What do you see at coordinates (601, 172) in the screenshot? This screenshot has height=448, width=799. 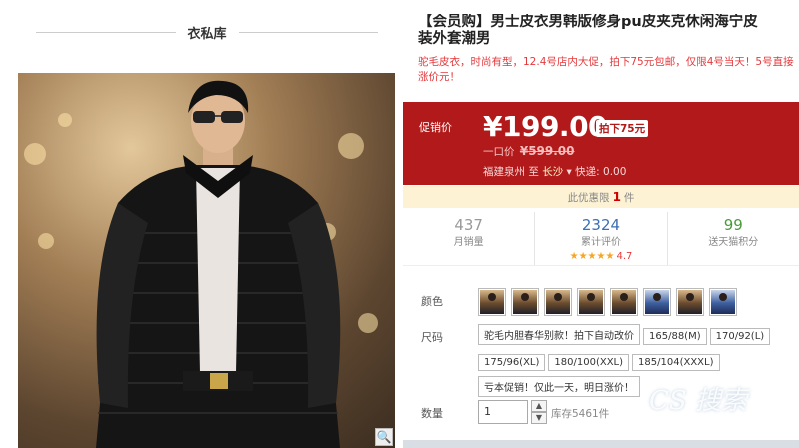 I see `express-fee: 快递: 0.00` at bounding box center [601, 172].